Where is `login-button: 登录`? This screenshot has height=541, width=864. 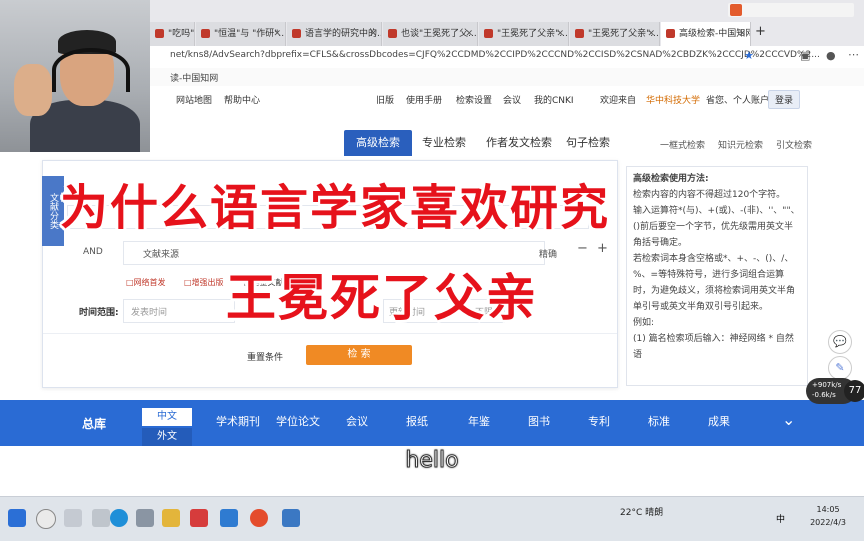 login-button: 登录 is located at coordinates (784, 99).